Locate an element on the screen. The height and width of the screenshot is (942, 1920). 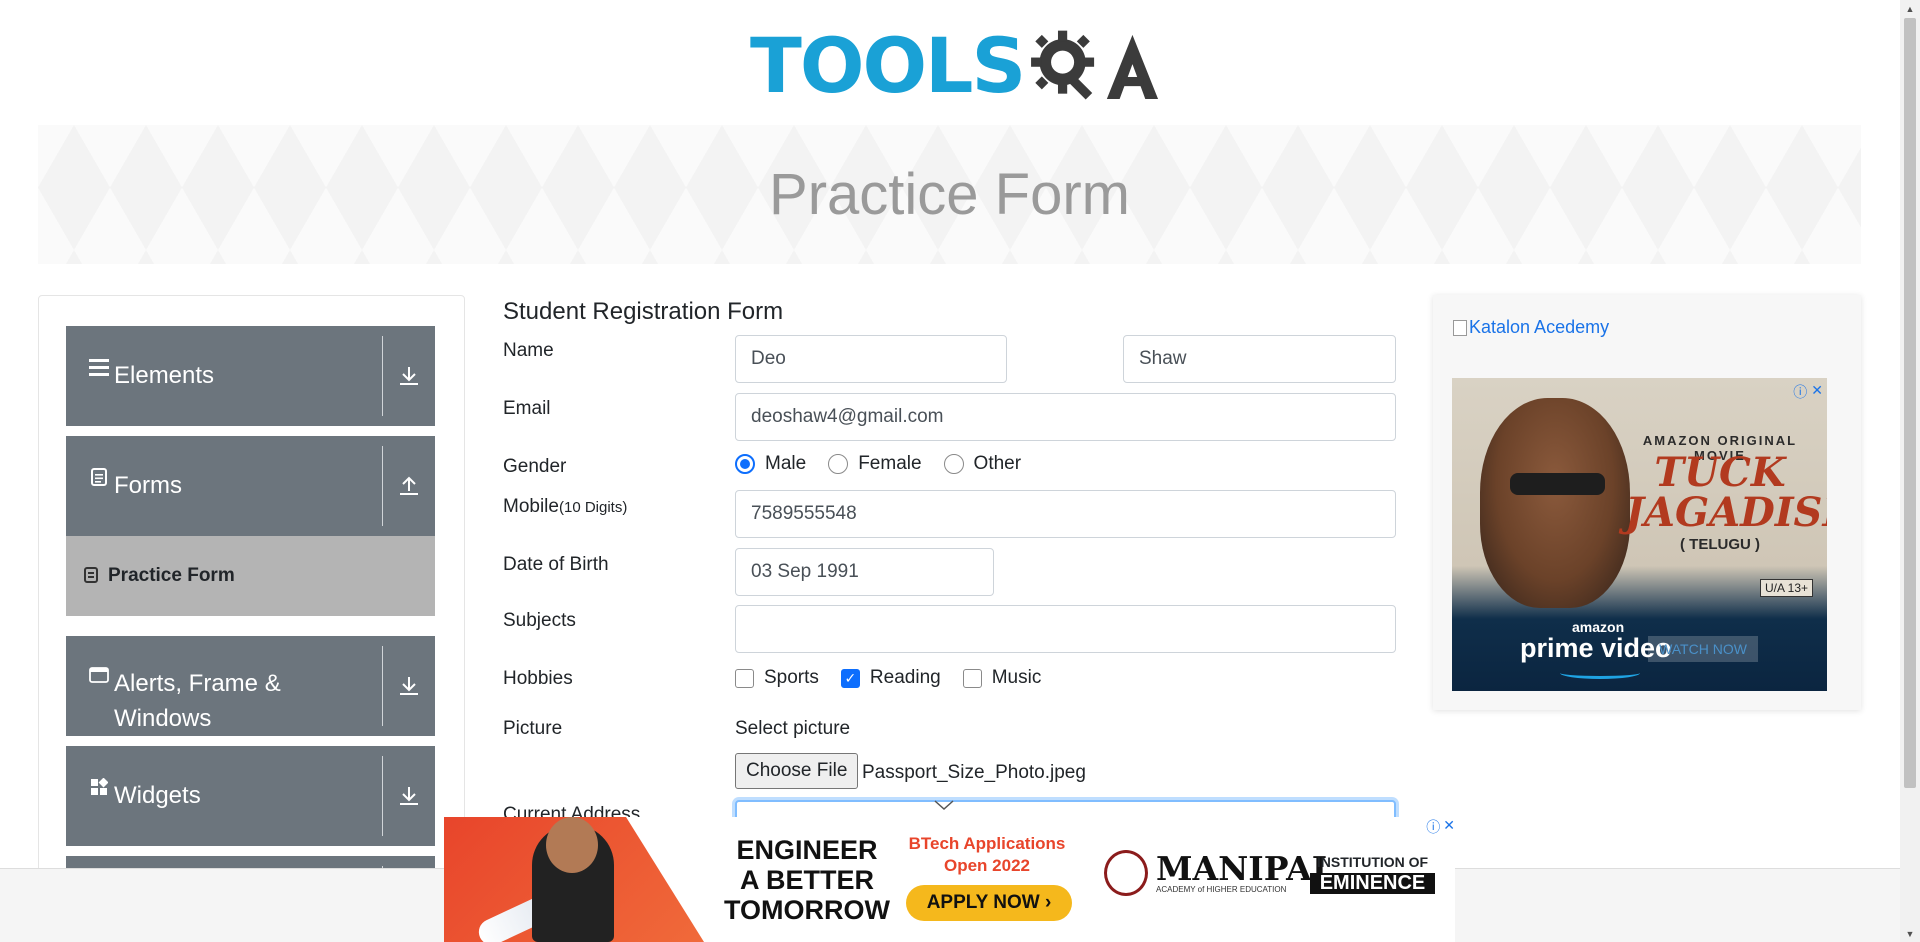
sidebar-group-label: Elements is located at coordinates (164, 375).